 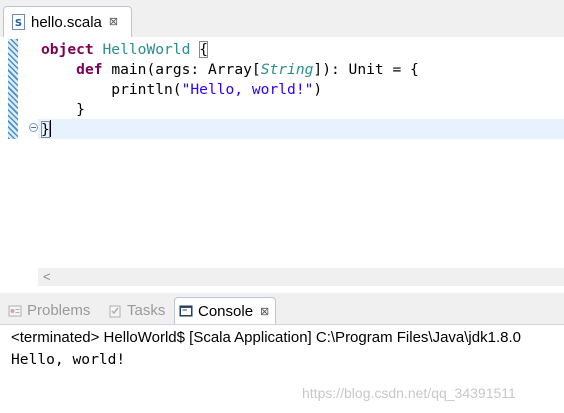 What do you see at coordinates (264, 311) in the screenshot?
I see `close-console-icon: ⊠` at bounding box center [264, 311].